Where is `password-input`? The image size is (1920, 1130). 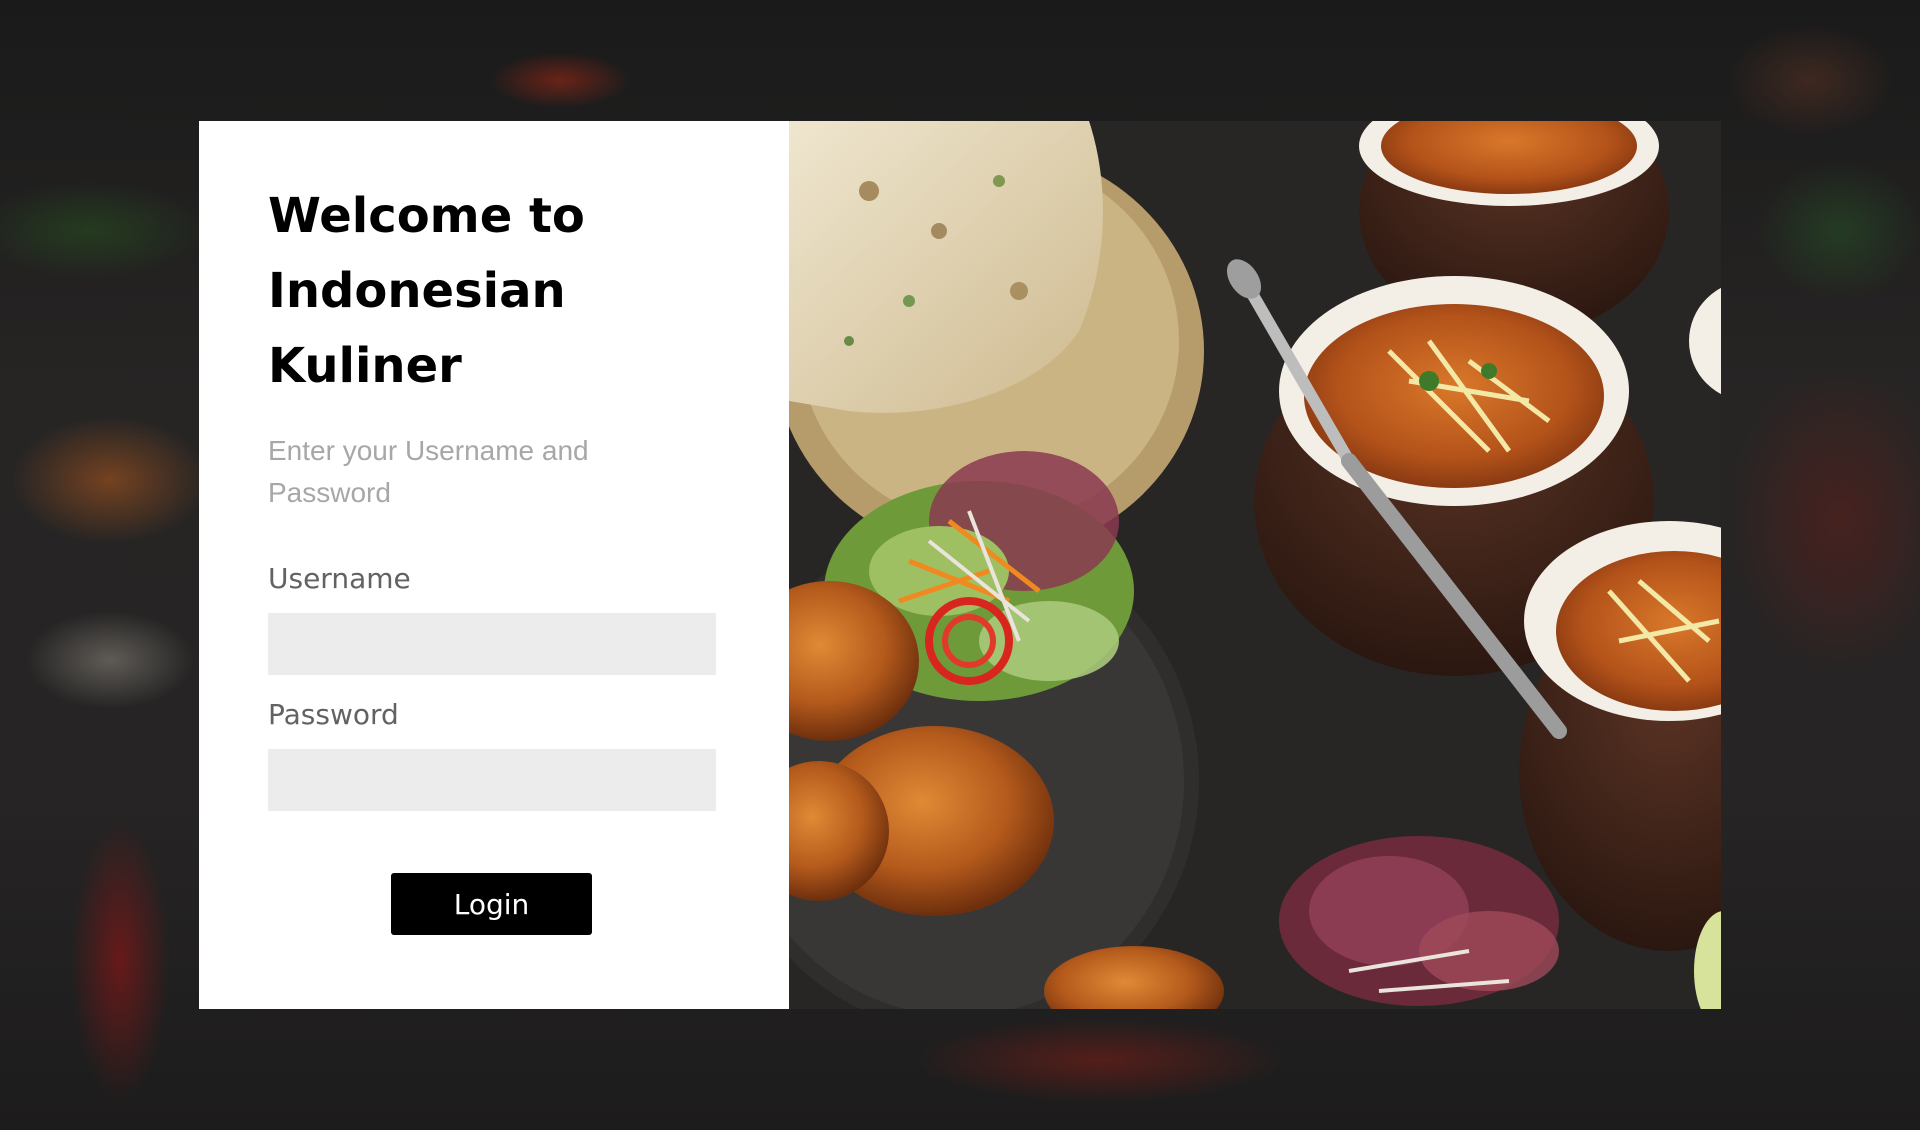 password-input is located at coordinates (492, 780).